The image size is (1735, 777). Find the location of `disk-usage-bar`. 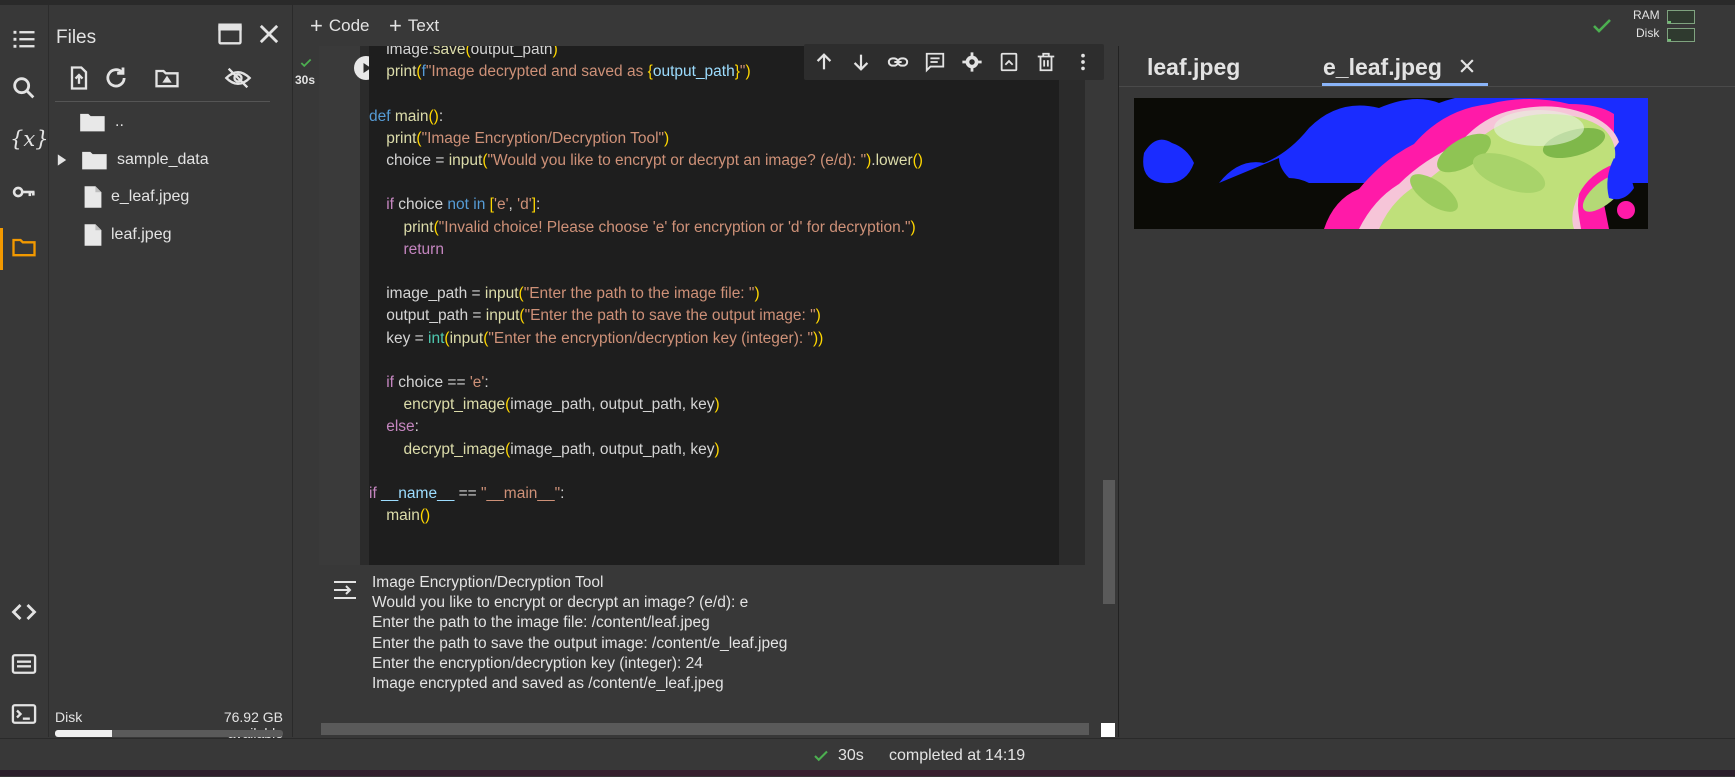

disk-usage-bar is located at coordinates (169, 733).